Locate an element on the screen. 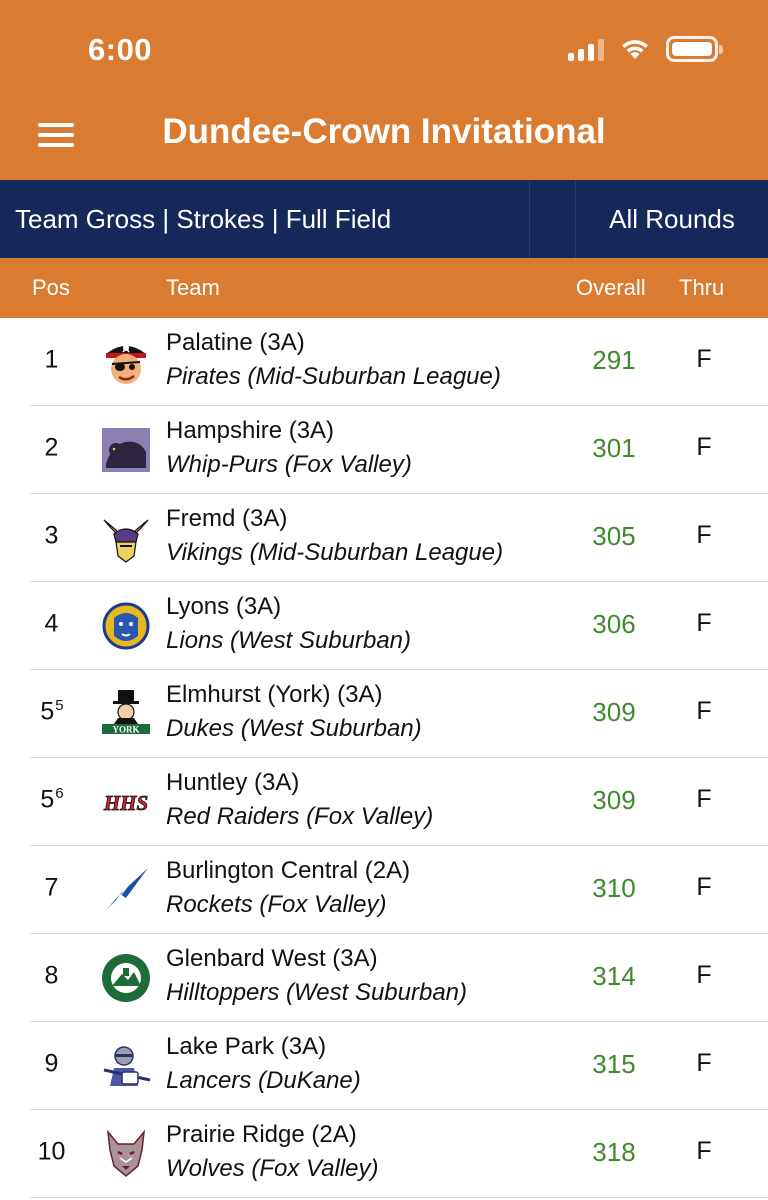 The height and width of the screenshot is (1200, 768). team-league: Lions (West Suburban) is located at coordinates (289, 640).